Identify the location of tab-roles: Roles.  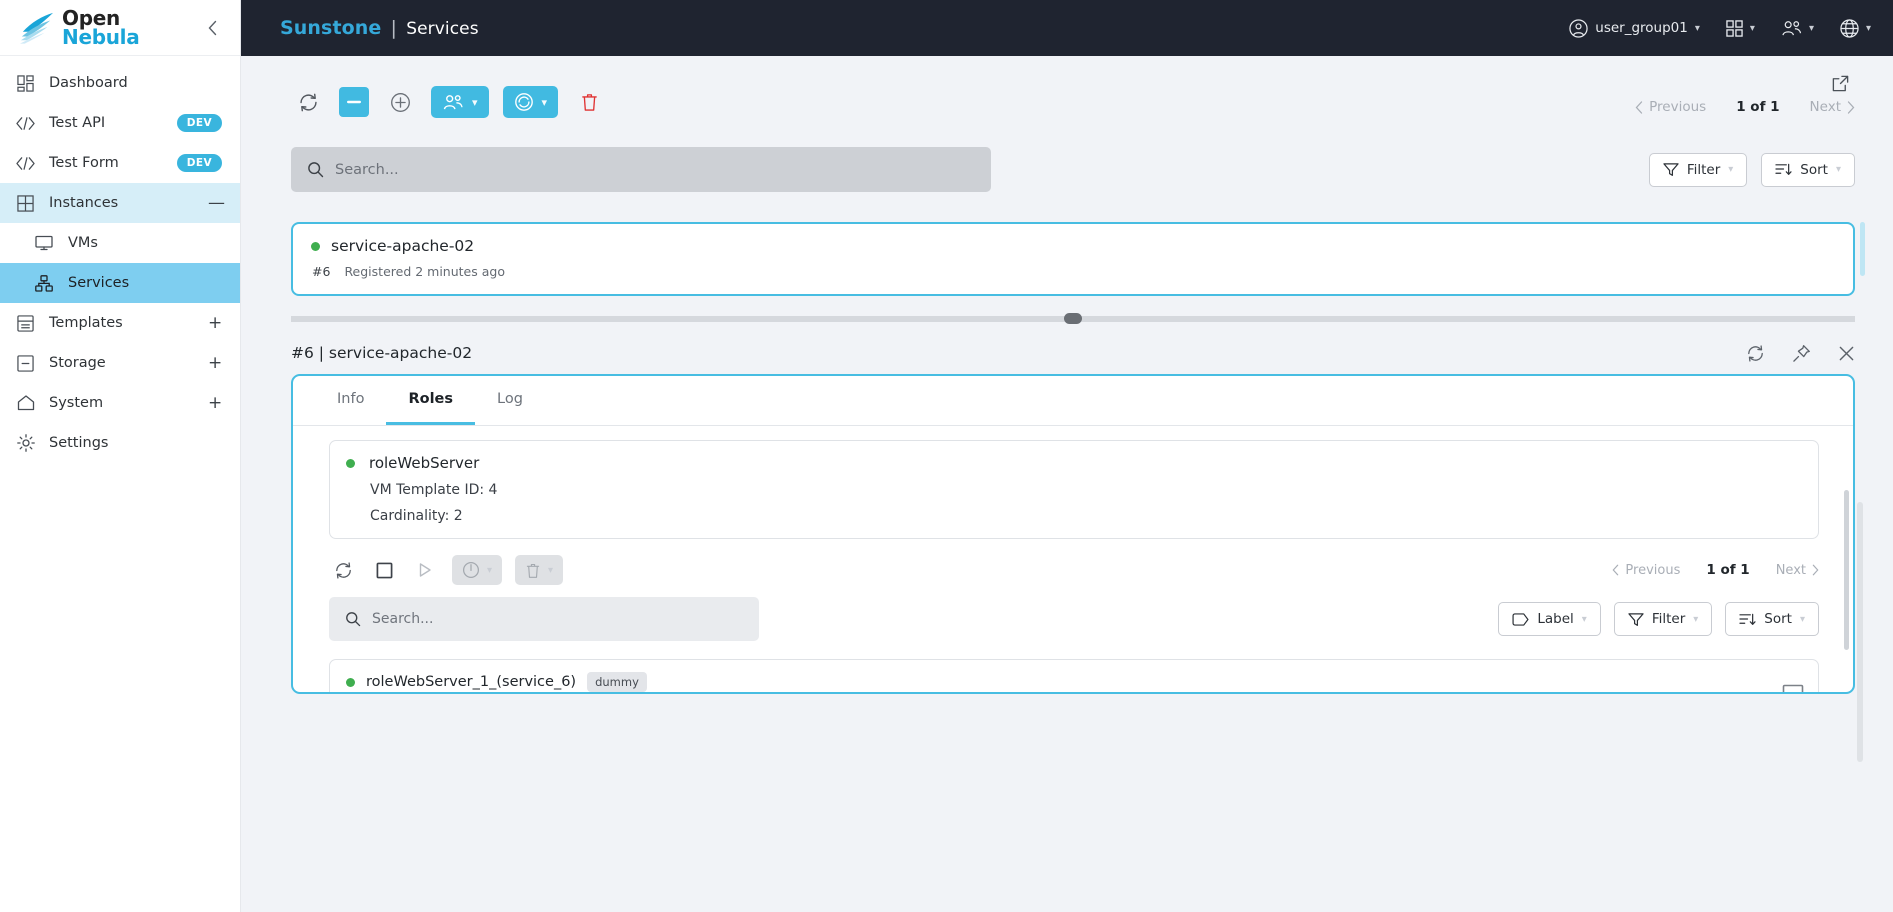
(431, 400).